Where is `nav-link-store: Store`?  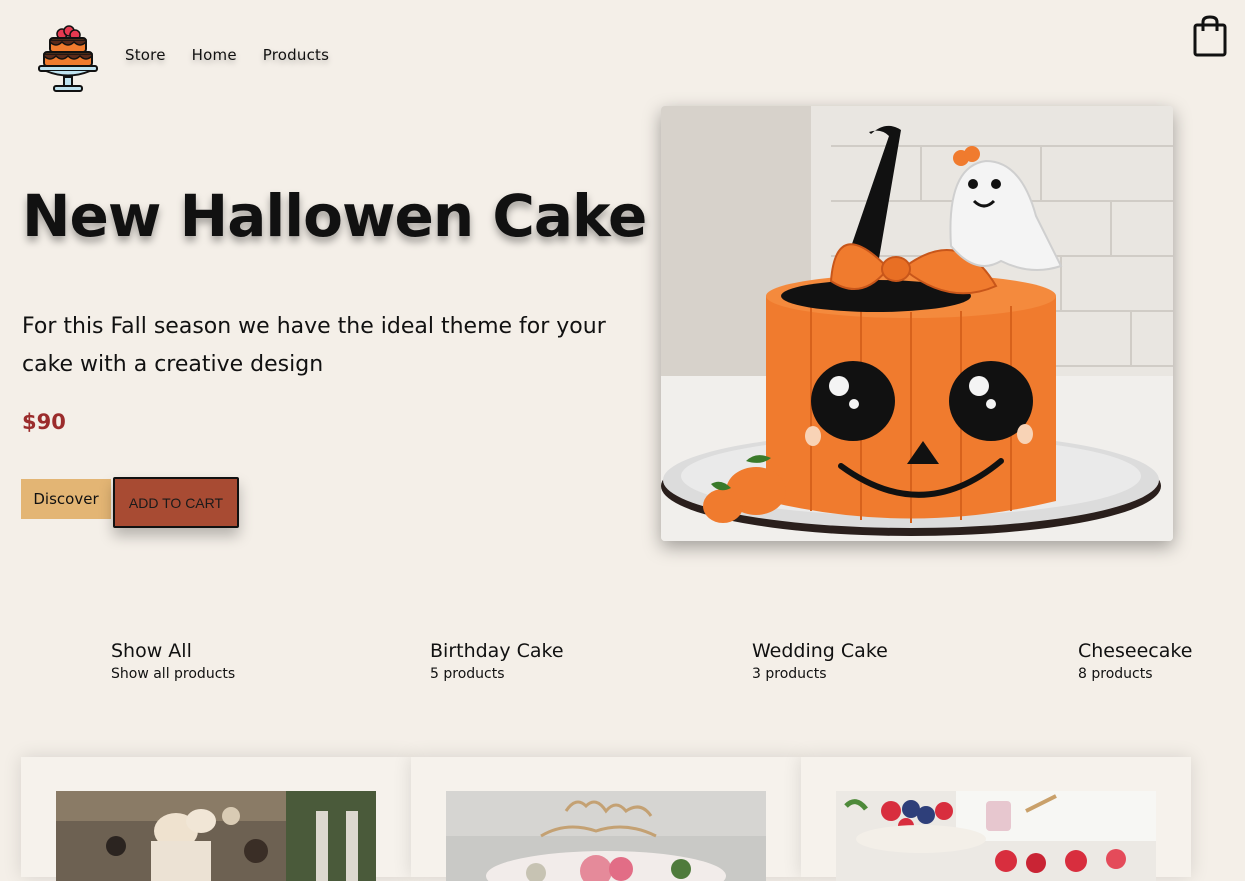 nav-link-store: Store is located at coordinates (145, 55).